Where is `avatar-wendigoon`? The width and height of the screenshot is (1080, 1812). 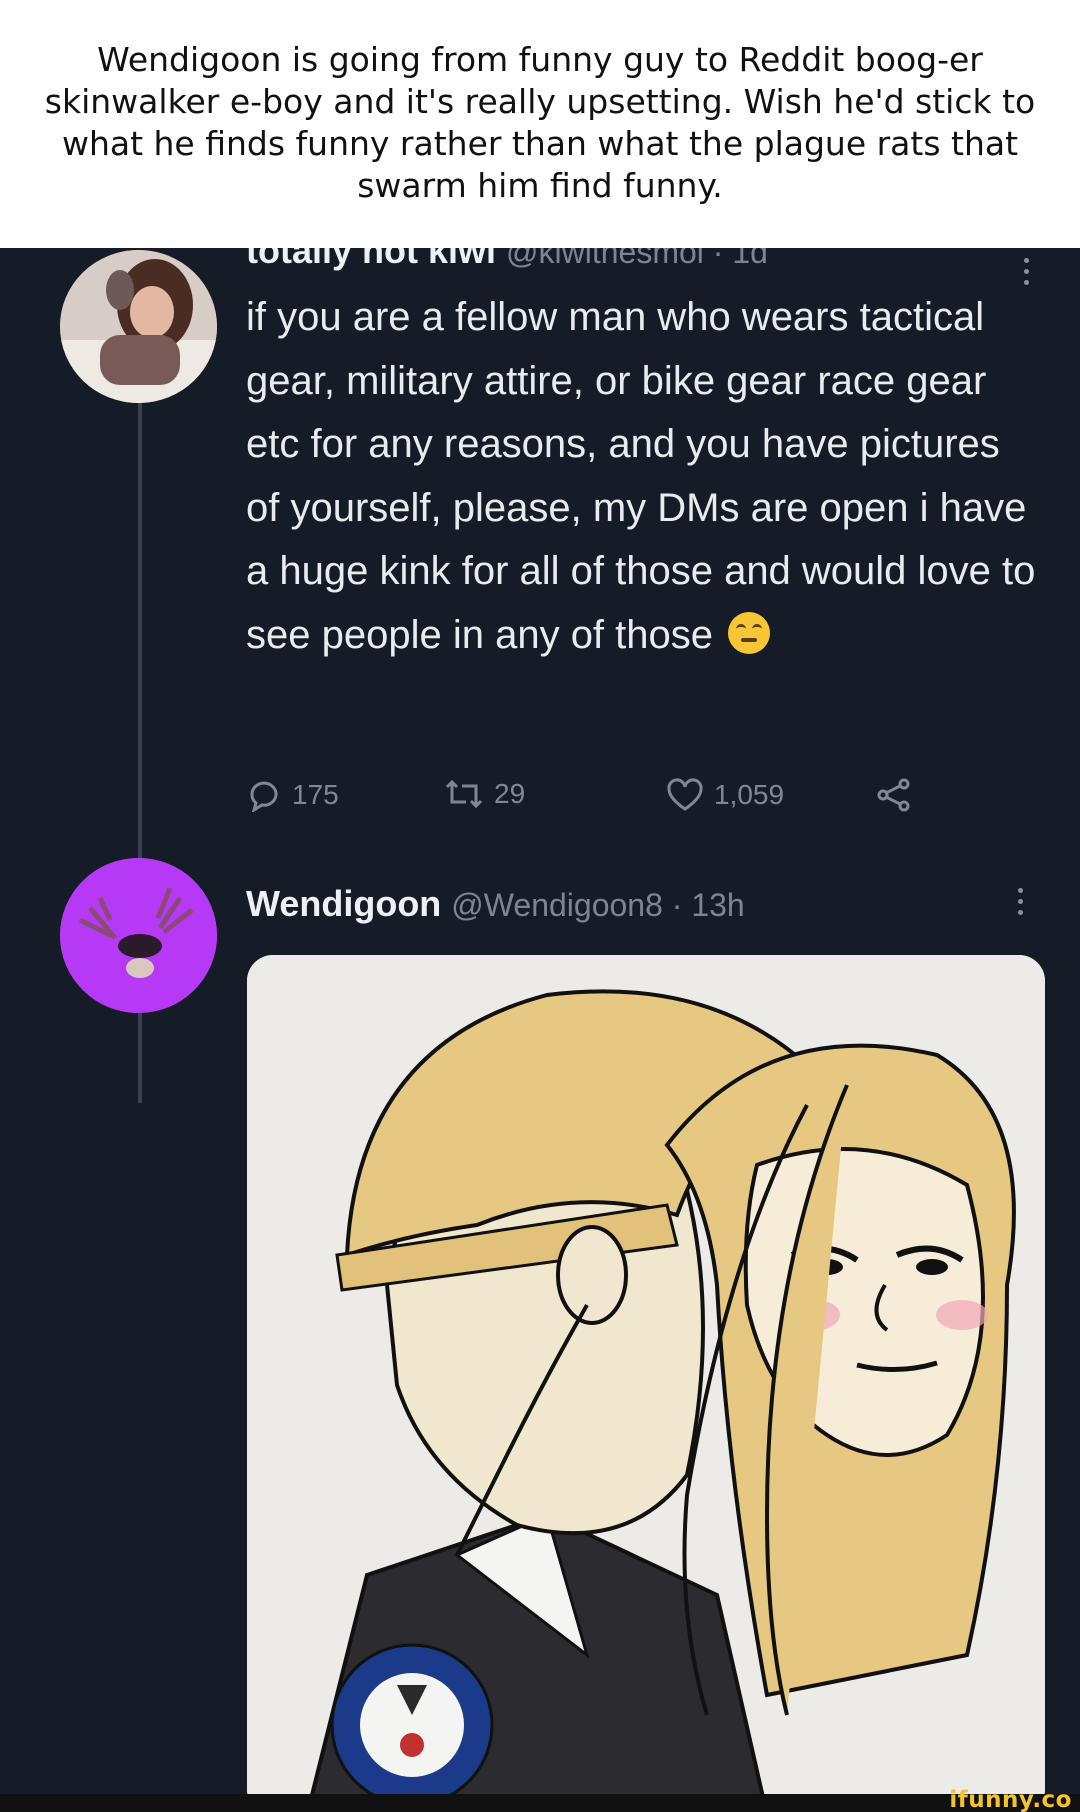
avatar-wendigoon is located at coordinates (138, 935).